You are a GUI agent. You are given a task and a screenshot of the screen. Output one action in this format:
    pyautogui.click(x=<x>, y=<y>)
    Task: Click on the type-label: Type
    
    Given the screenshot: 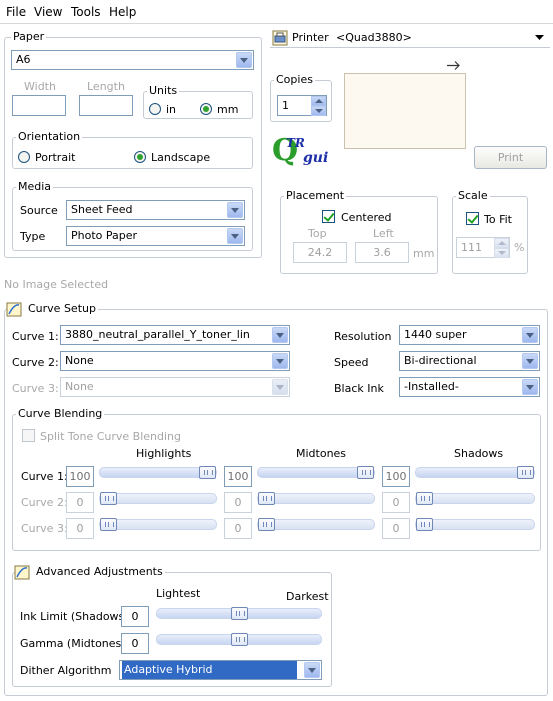 What is the action you would take?
    pyautogui.click(x=33, y=236)
    